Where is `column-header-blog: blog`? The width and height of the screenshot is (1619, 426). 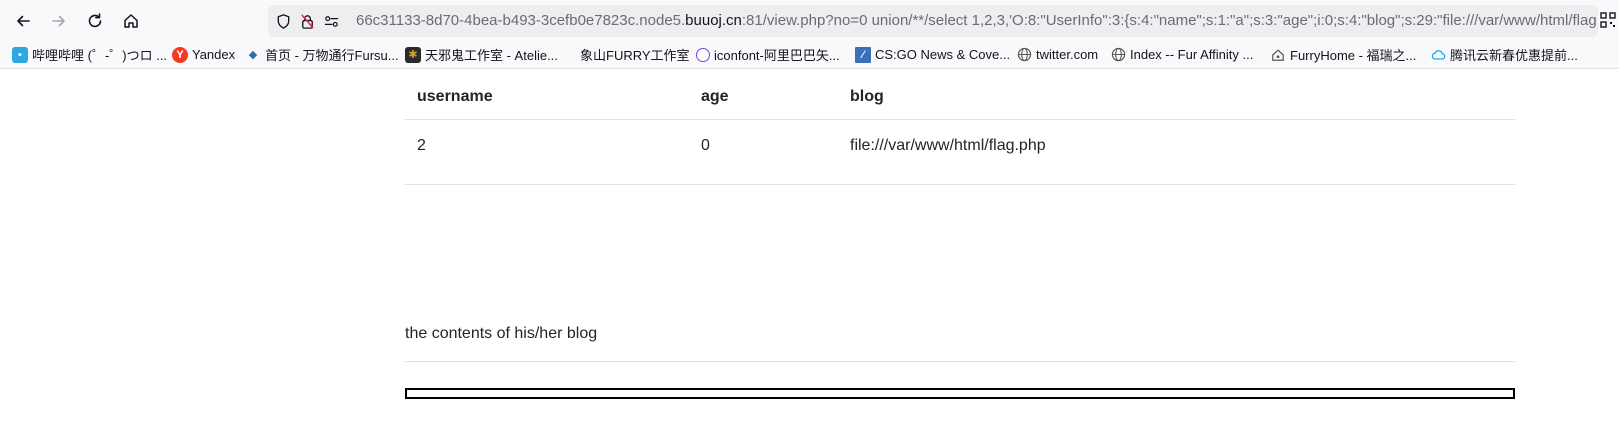
column-header-blog: blog is located at coordinates (867, 96).